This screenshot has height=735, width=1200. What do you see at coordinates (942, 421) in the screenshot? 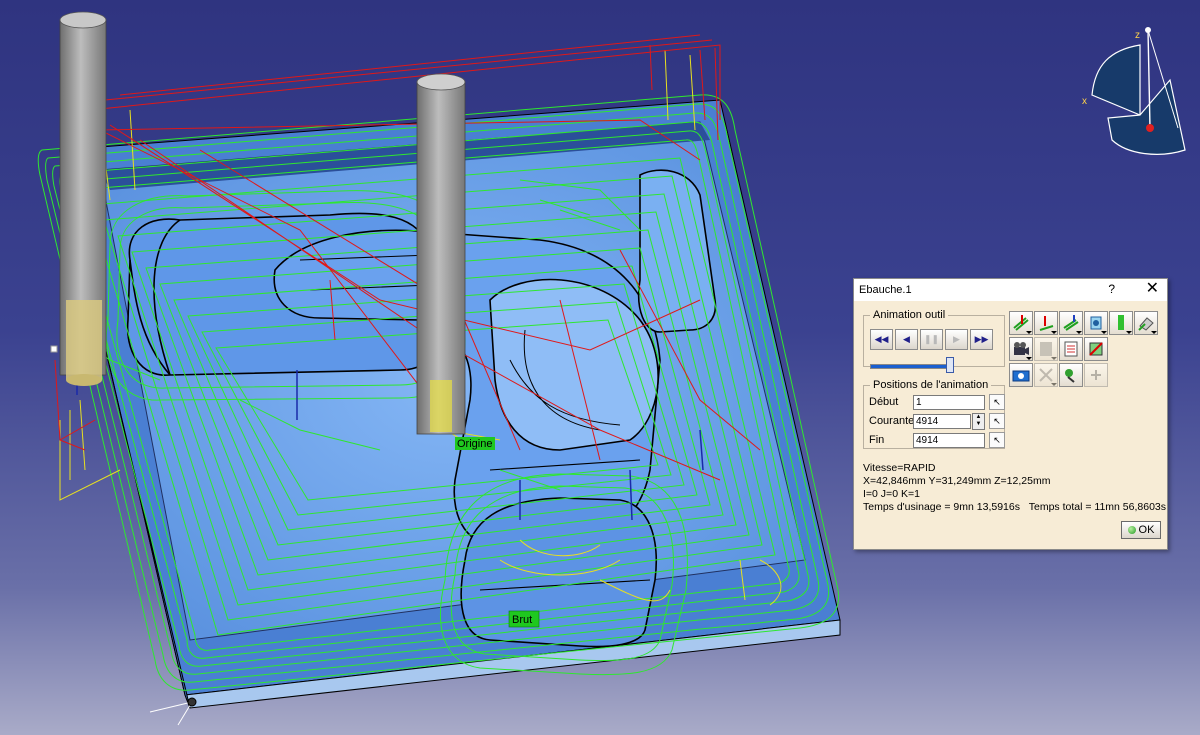
I see `courante-input` at bounding box center [942, 421].